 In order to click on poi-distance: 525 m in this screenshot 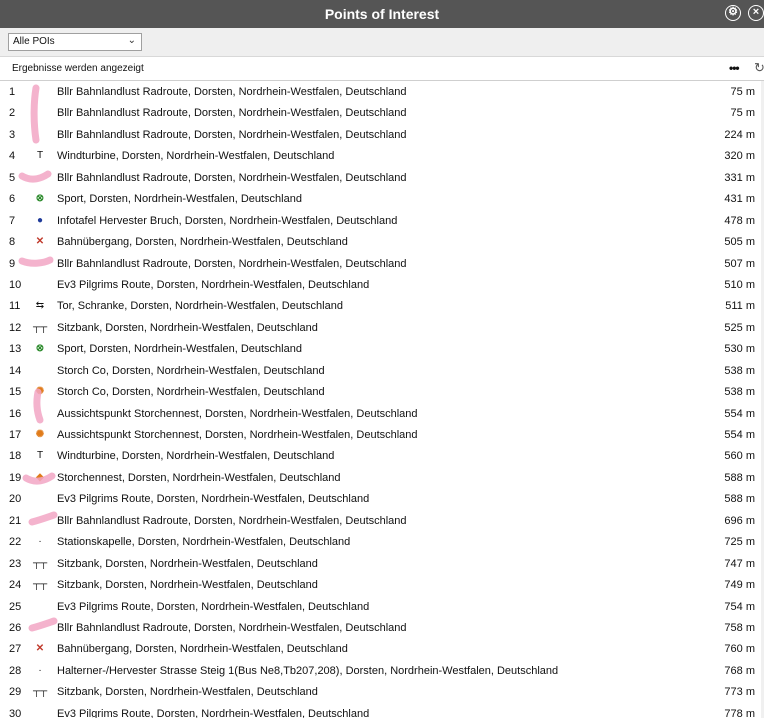, I will do `click(739, 327)`.